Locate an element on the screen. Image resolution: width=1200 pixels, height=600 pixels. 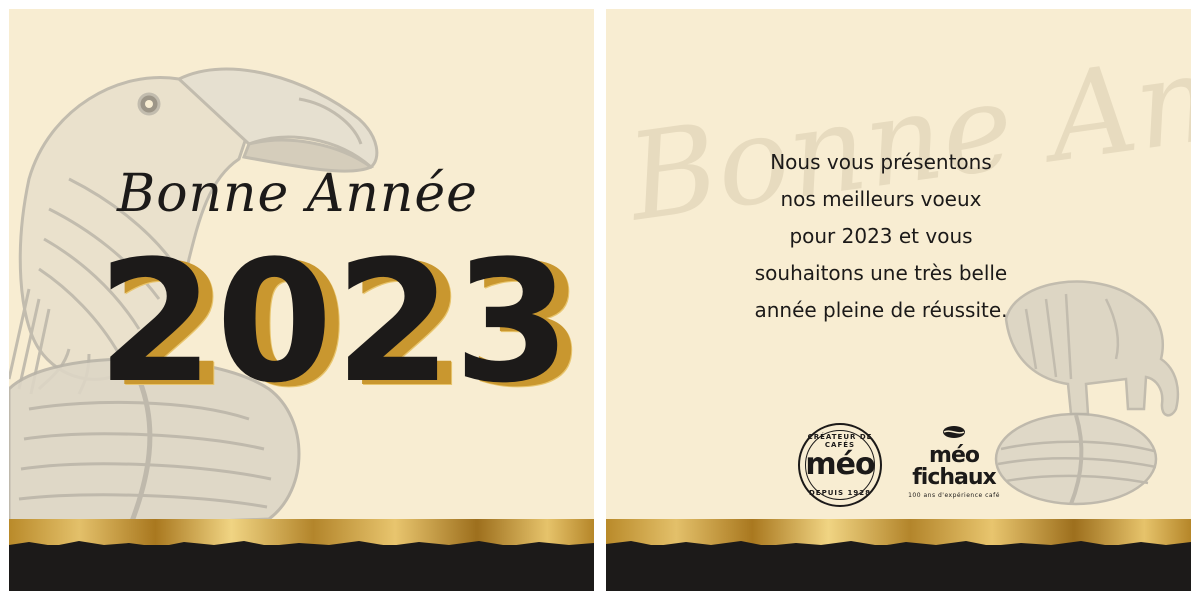
message-line-1: Nous vous présentons is located at coordinates (881, 162).